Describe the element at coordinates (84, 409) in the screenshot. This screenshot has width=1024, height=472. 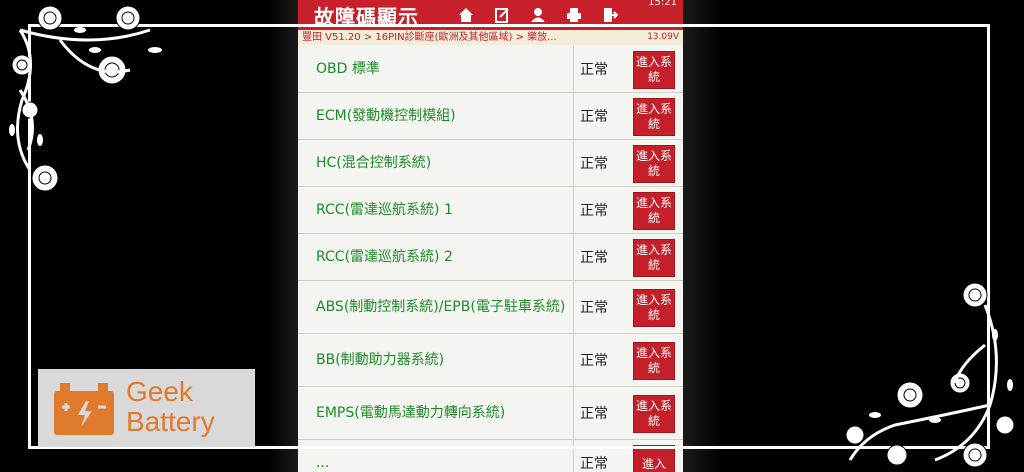
I see `battery-icon` at that location.